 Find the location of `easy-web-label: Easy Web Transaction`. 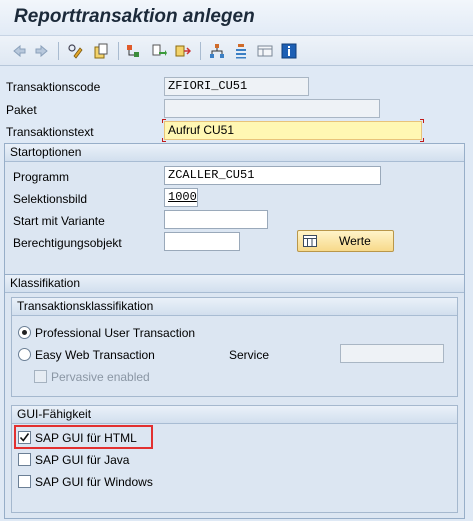

easy-web-label: Easy Web Transaction is located at coordinates (95, 355).